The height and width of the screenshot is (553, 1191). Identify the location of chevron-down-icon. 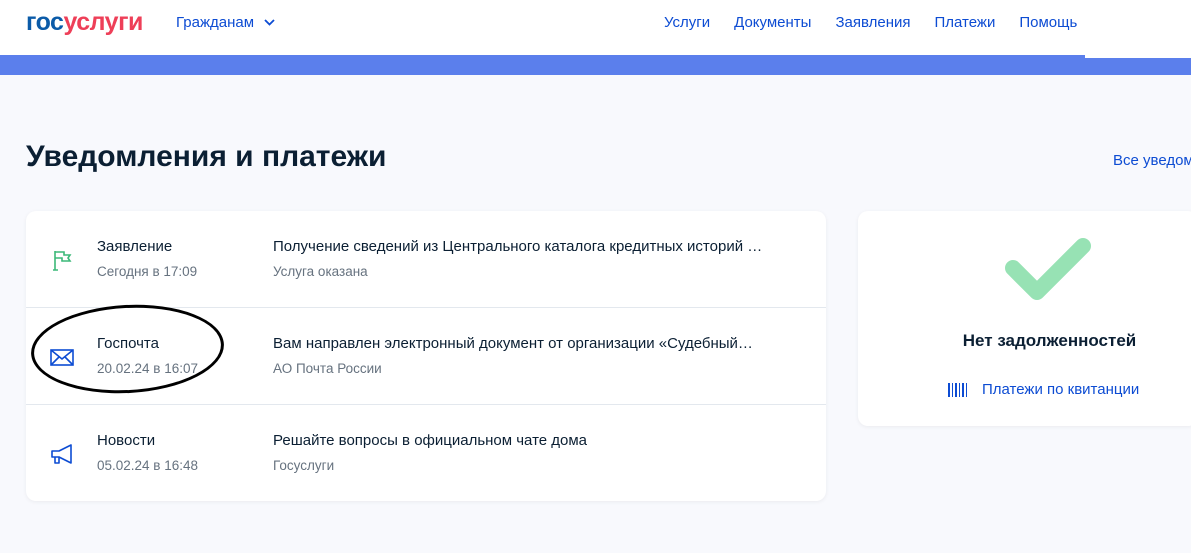
(269, 22).